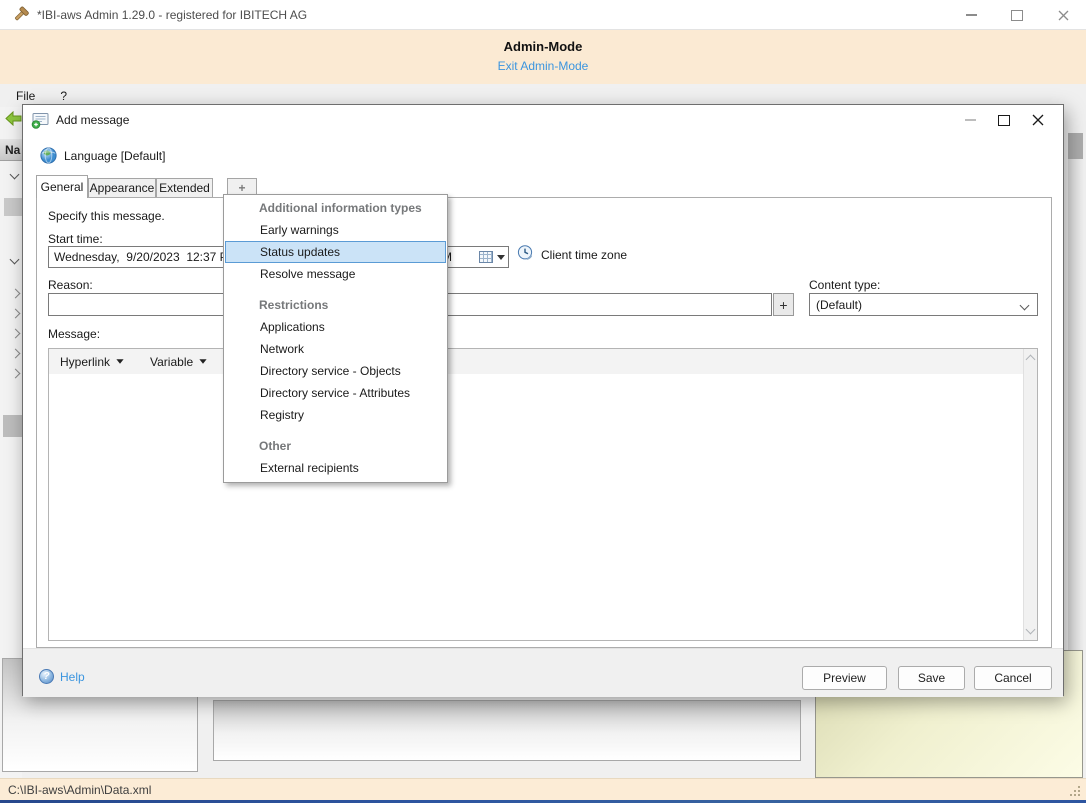 The image size is (1086, 803). I want to click on help-link: ? Help, so click(62, 676).